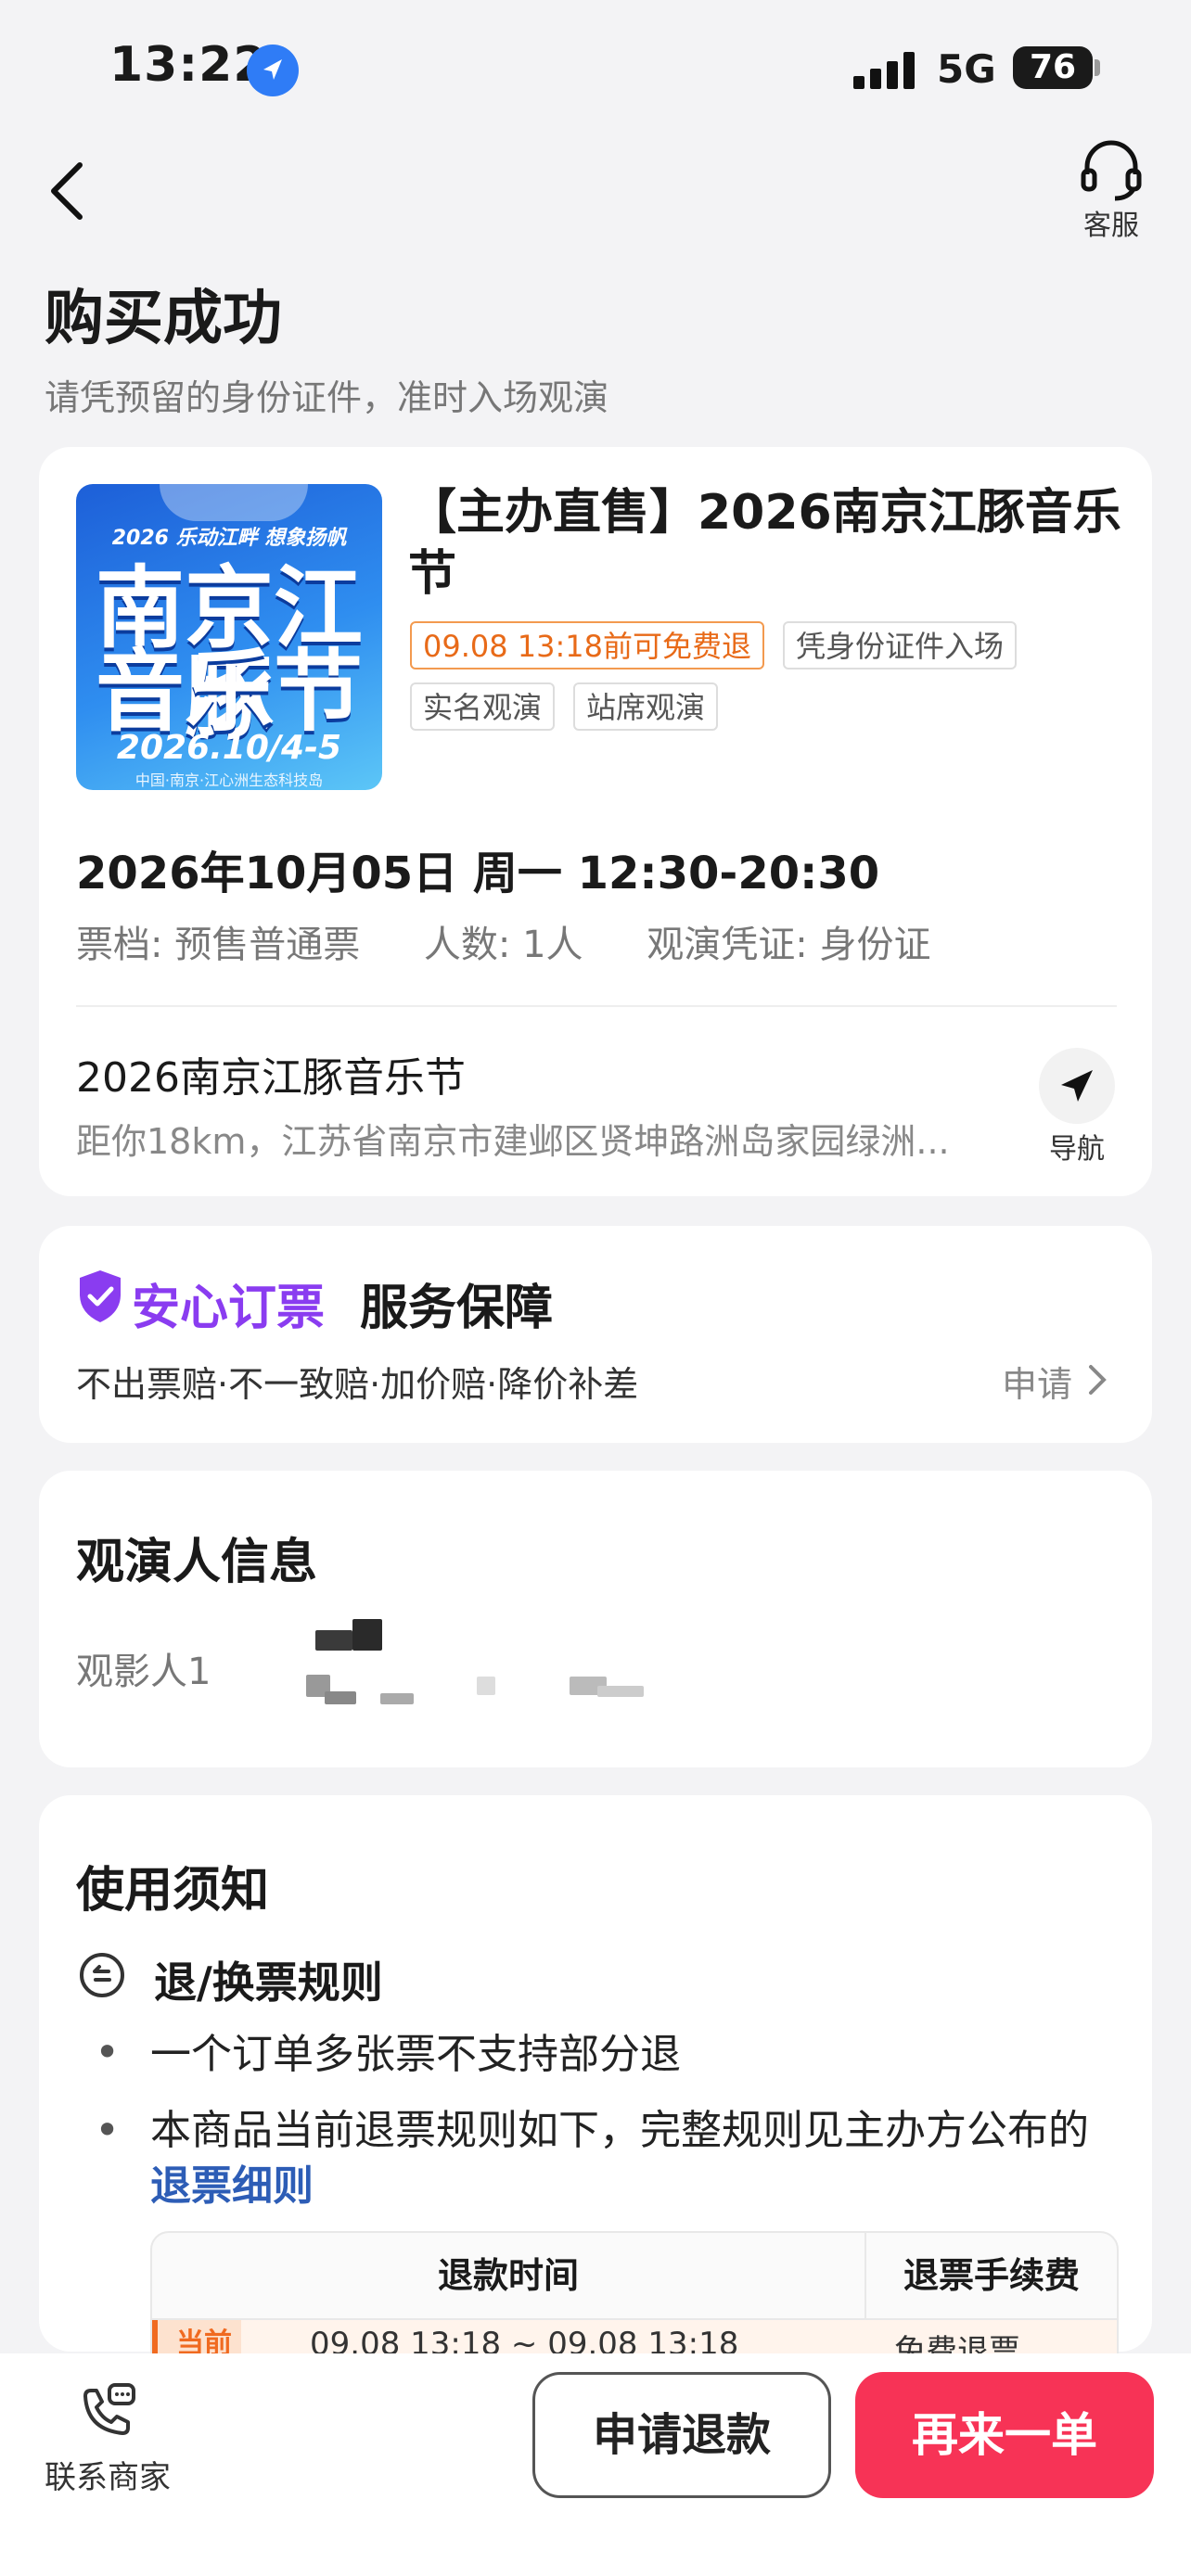 The width and height of the screenshot is (1191, 2576). Describe the element at coordinates (271, 1073) in the screenshot. I see `venue-name: 2026南京江豚音乐节` at that location.